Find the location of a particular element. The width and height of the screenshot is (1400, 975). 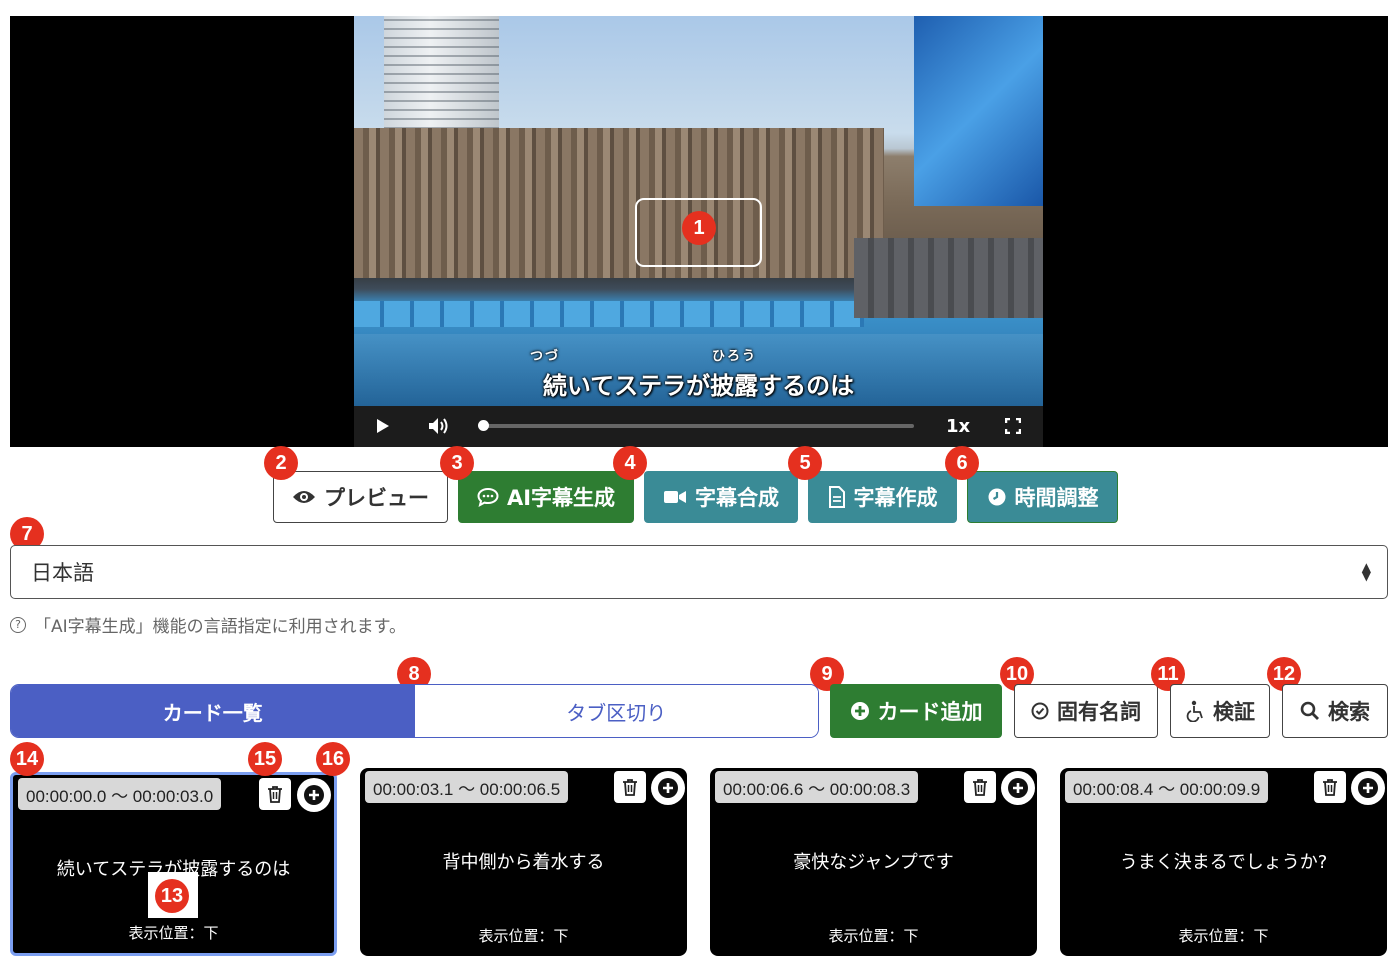

fullscreen-button is located at coordinates (1013, 426).